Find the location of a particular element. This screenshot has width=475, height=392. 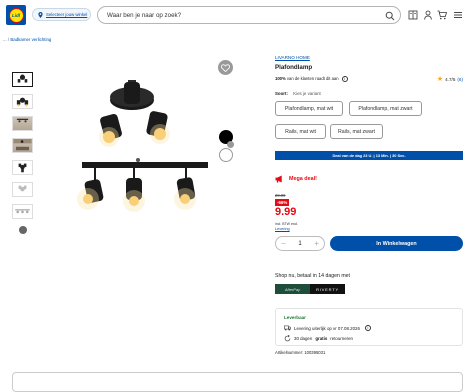

current-price: 9.99 is located at coordinates (286, 212).